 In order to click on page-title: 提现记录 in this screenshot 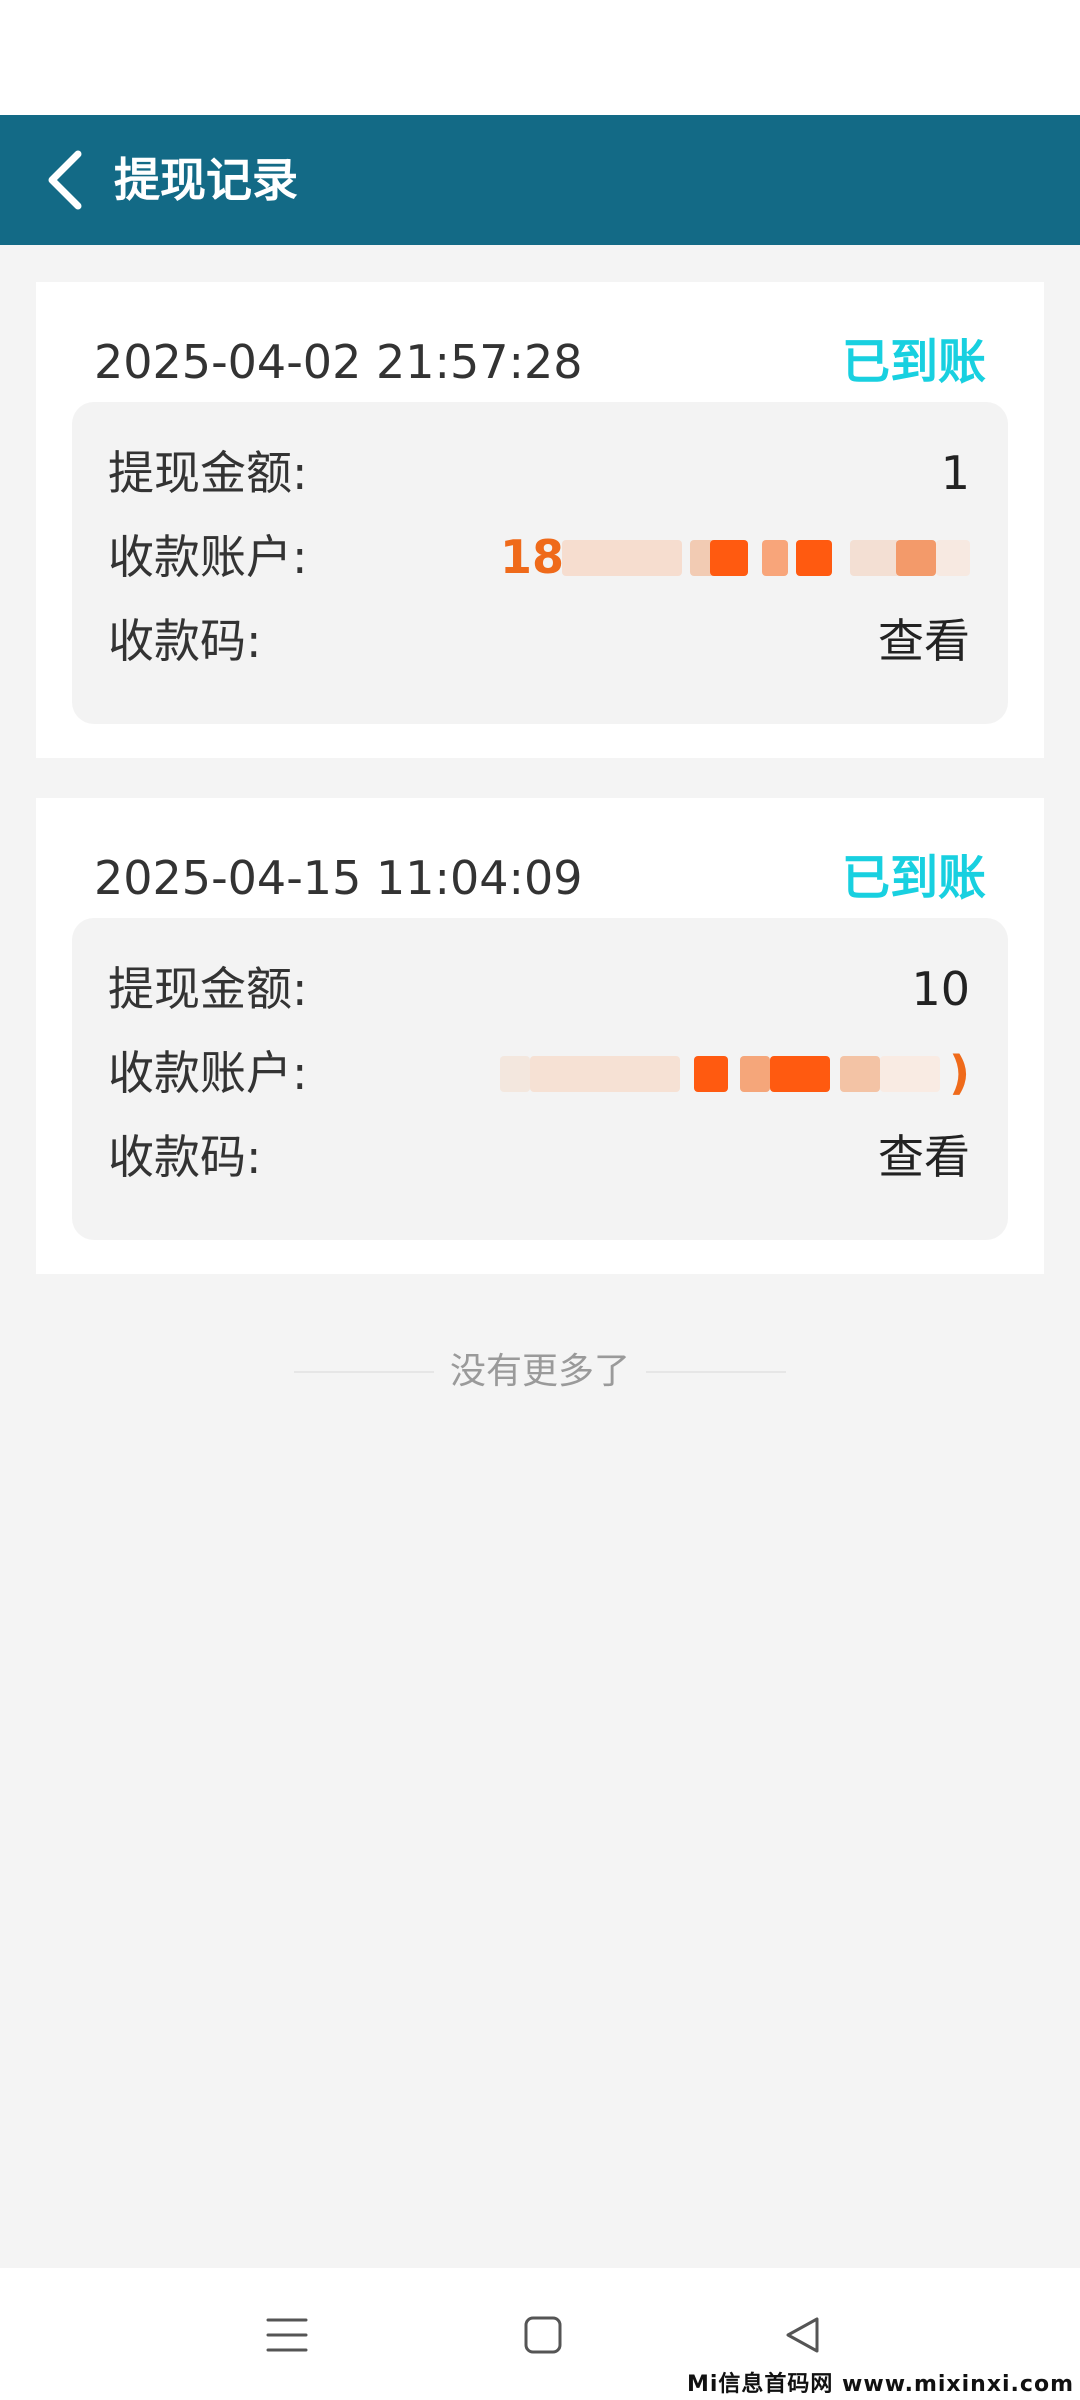, I will do `click(206, 180)`.